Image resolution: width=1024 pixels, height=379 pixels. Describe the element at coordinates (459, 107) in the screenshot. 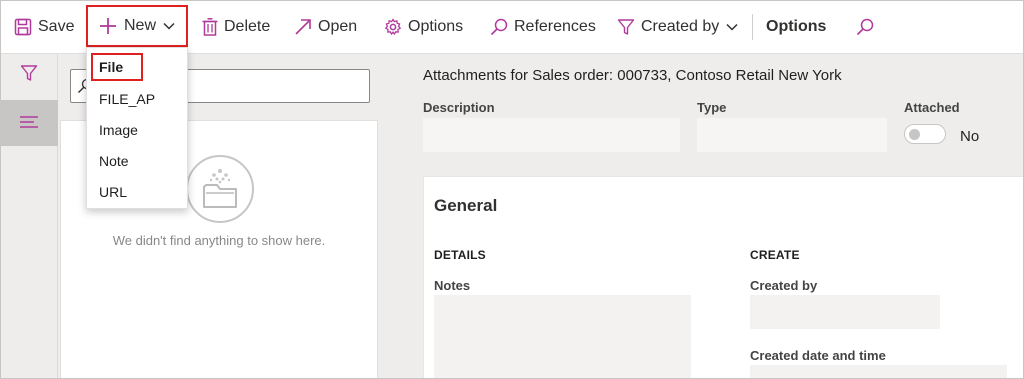

I see `description-label: Description` at that location.